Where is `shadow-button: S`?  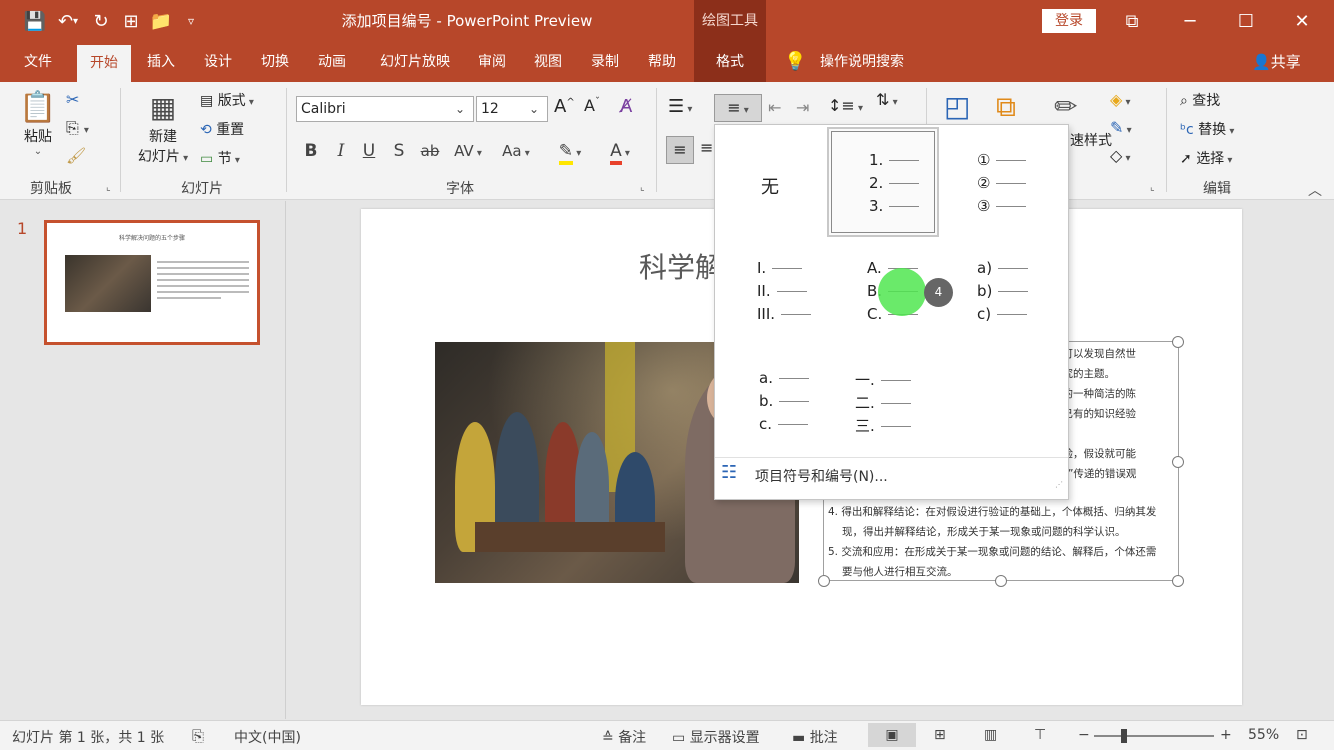
shadow-button: S is located at coordinates (399, 151).